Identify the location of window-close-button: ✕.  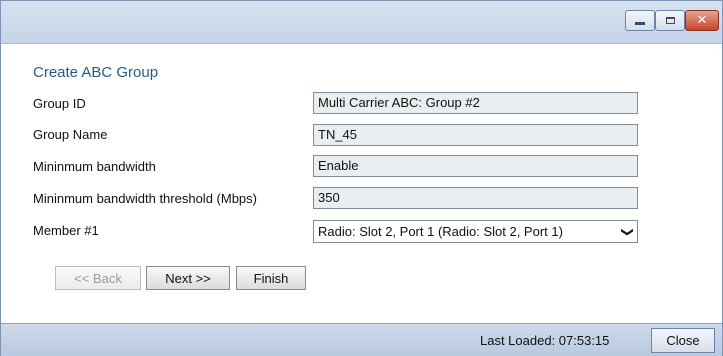
(702, 20).